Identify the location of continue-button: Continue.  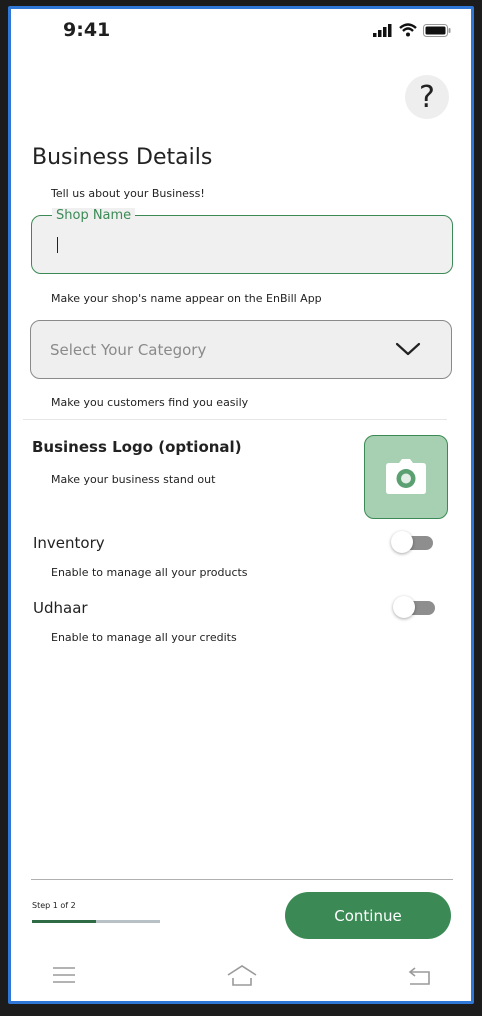
(368, 915).